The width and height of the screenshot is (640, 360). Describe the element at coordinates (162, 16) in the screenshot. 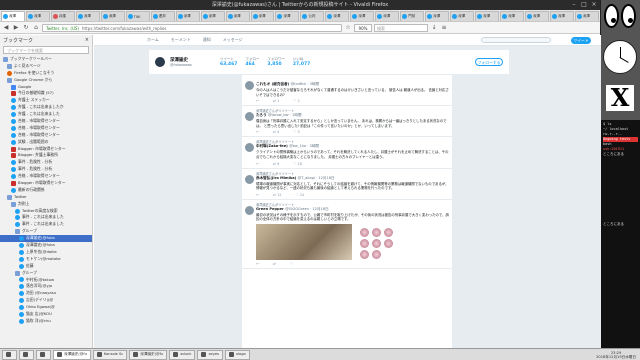

I see `browser-tab: 連邦` at that location.